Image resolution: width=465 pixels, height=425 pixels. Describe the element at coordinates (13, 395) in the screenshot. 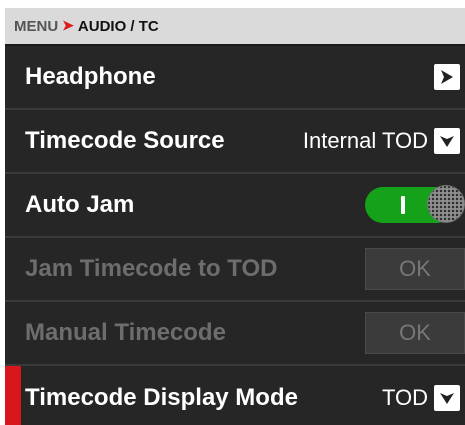

I see `selection-marker` at that location.